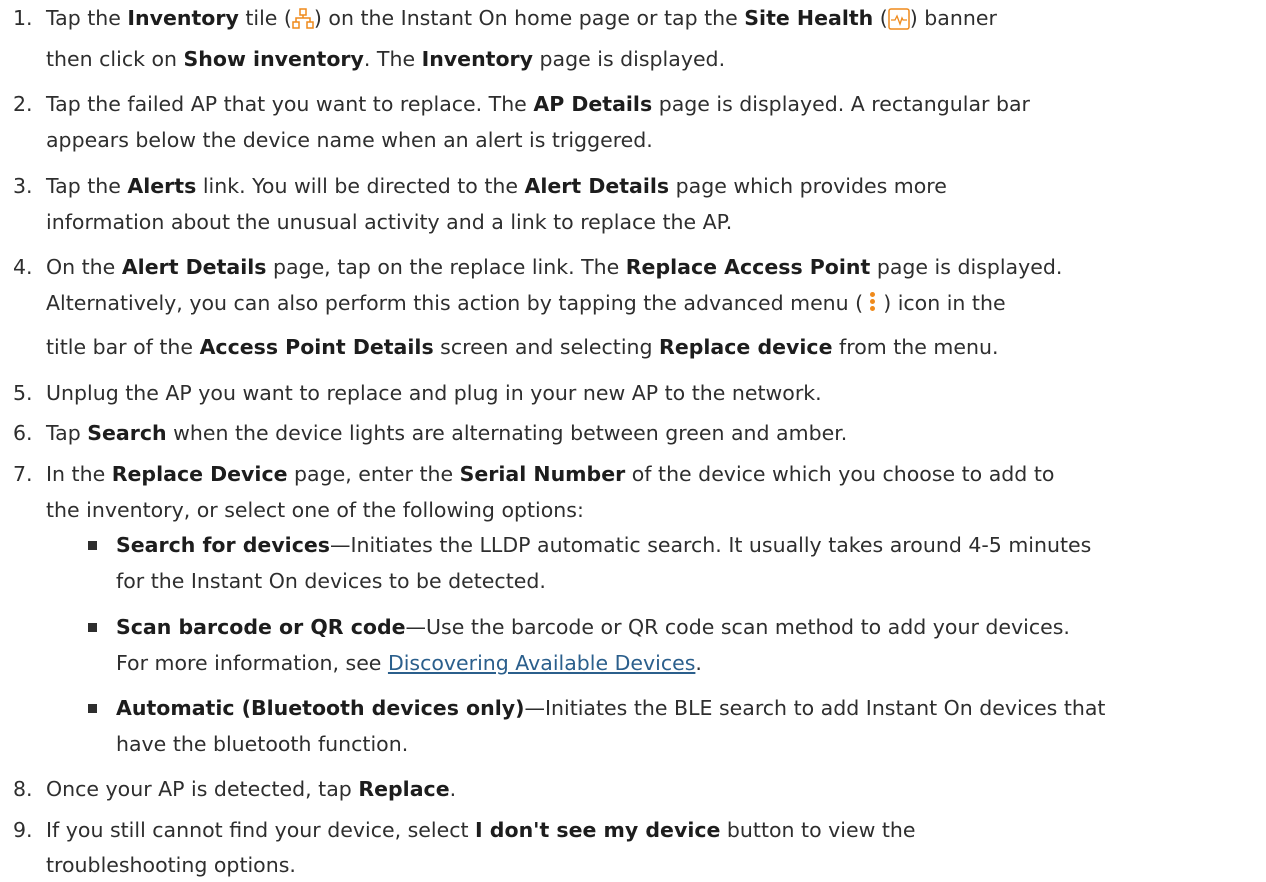 The height and width of the screenshot is (882, 1266). I want to click on step-number: 7., so click(23, 474).